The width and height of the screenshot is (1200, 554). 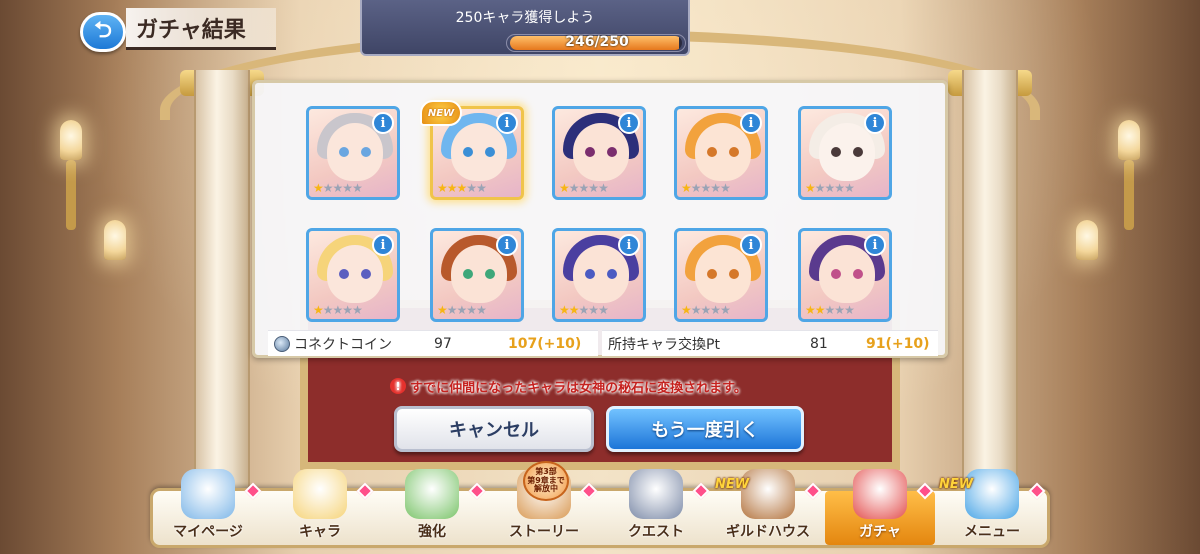 I want to click on wall-lamp-icon, so click(x=71, y=140).